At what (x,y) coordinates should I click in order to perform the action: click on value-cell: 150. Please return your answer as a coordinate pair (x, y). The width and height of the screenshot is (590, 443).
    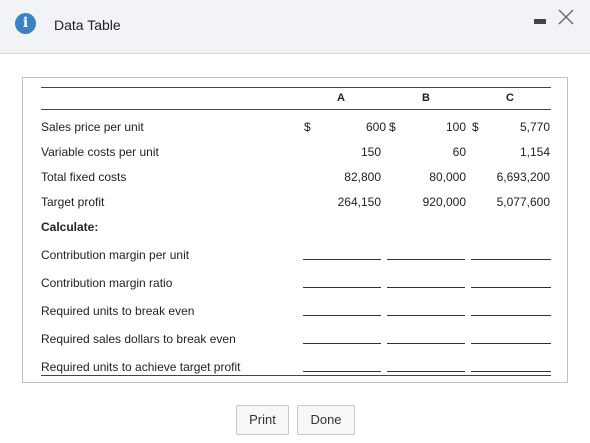
    Looking at the image, I should click on (370, 152).